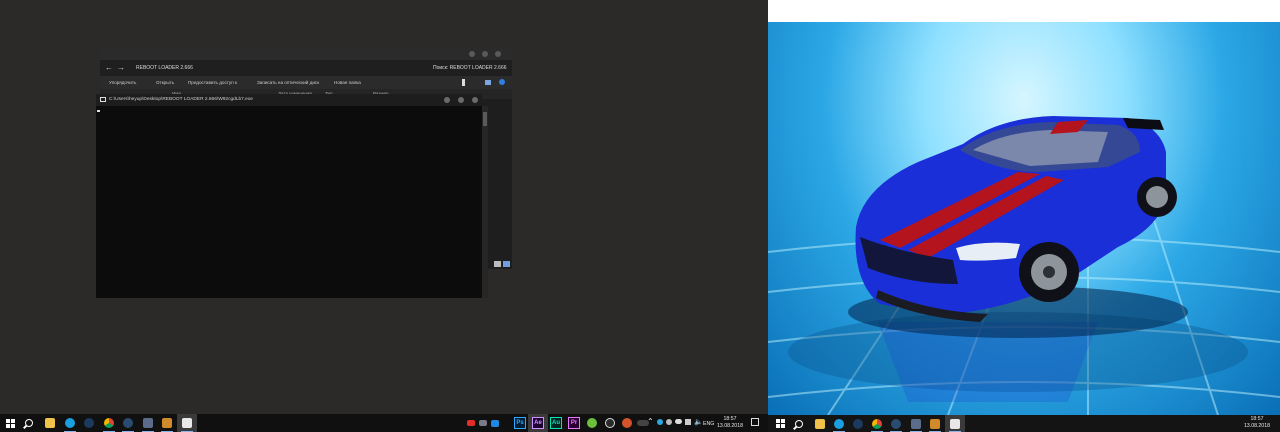 Image resolution: width=1280 pixels, height=432 pixels. I want to click on taskbar-youtube, so click(471, 423).